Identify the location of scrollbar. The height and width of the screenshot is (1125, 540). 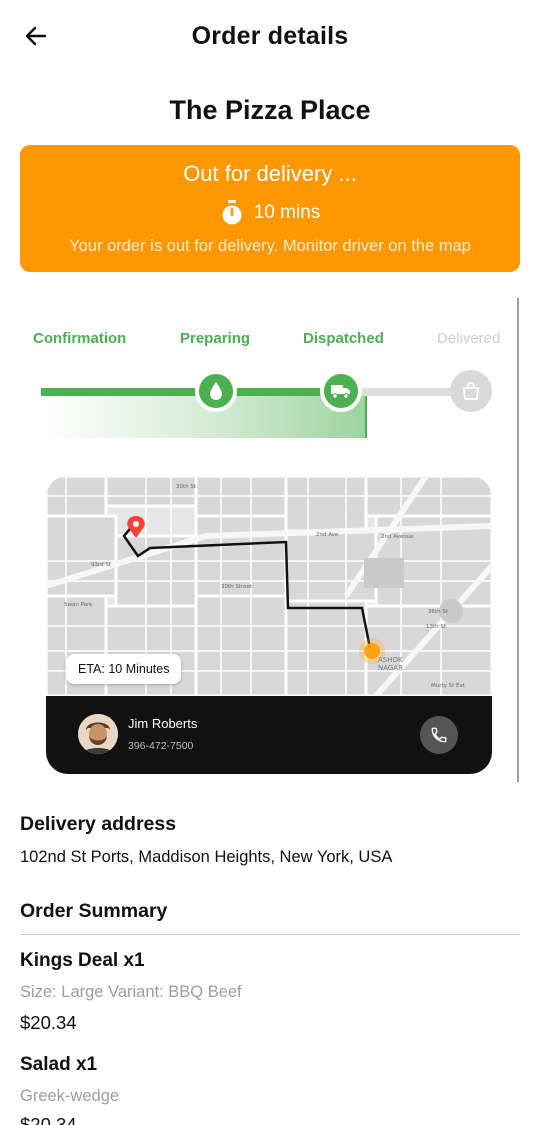
(518, 540).